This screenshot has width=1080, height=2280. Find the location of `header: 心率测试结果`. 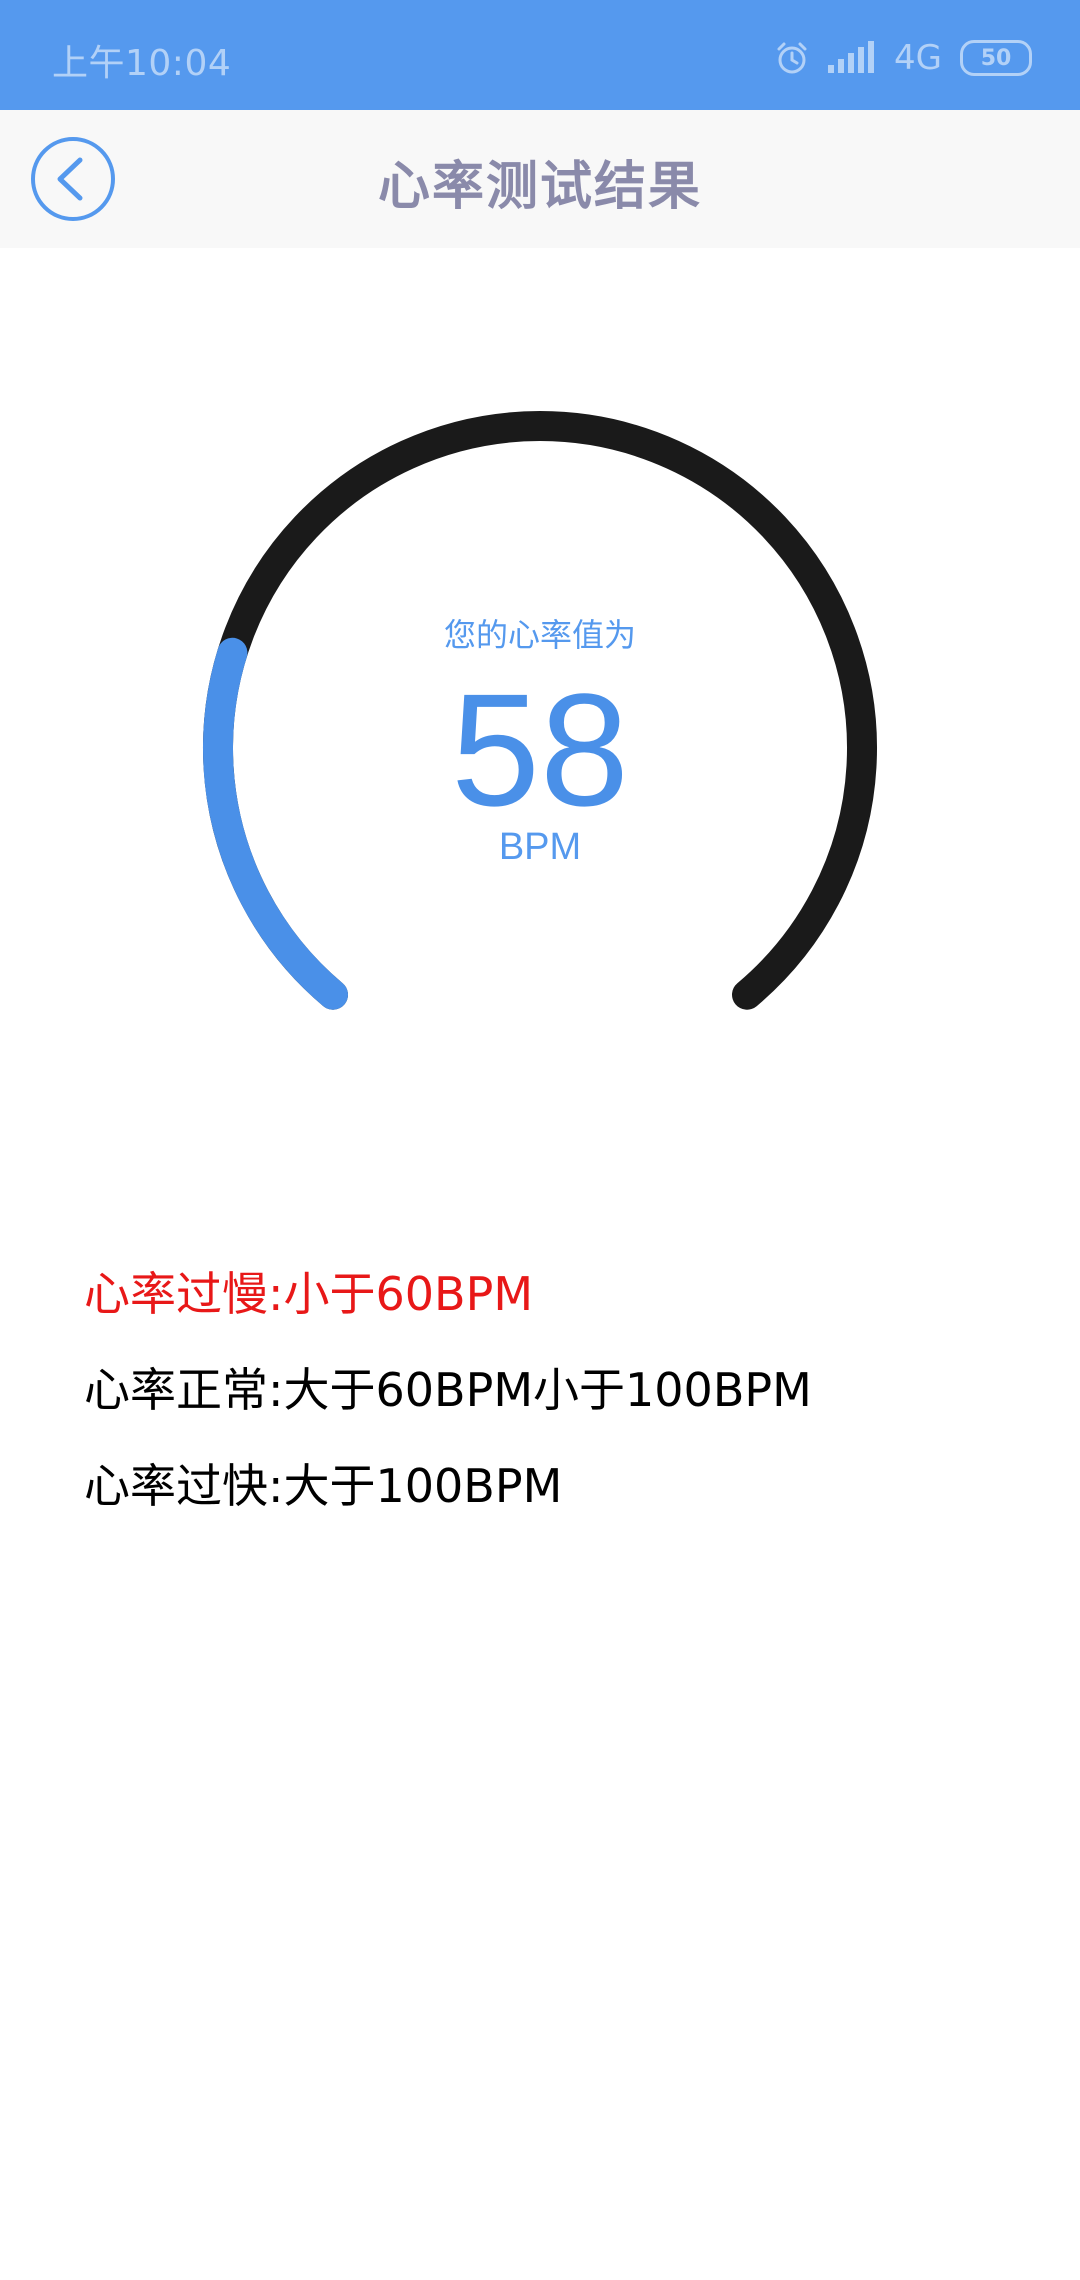

header: 心率测试结果 is located at coordinates (540, 179).